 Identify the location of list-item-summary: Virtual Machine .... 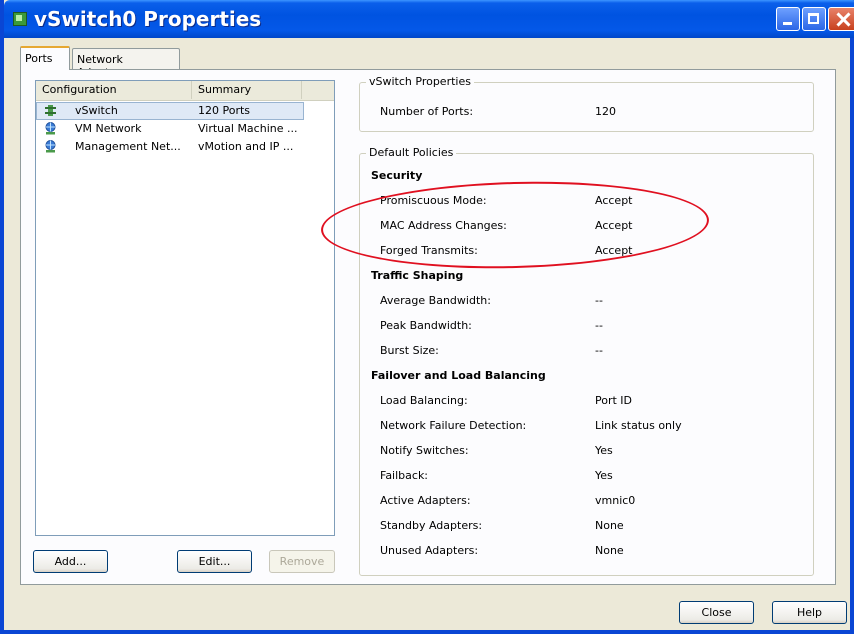
(248, 128).